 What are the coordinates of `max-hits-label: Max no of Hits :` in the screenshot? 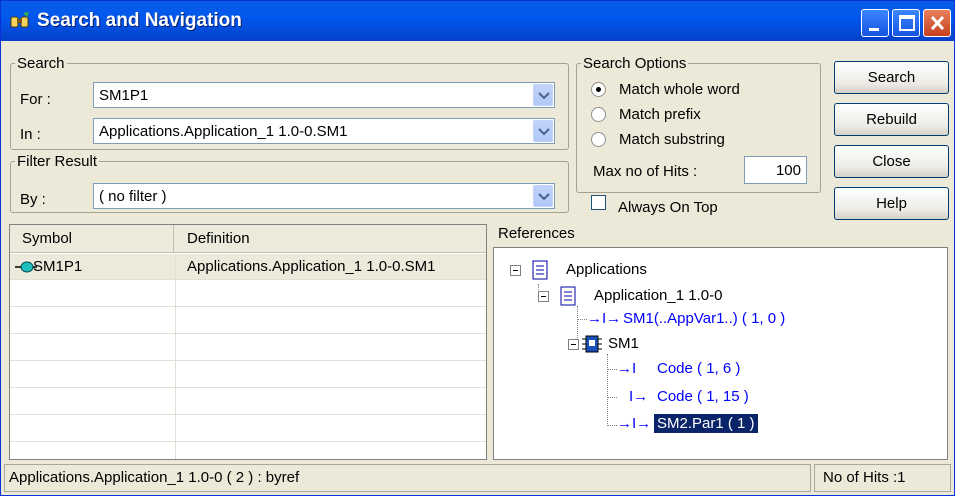 It's located at (645, 171).